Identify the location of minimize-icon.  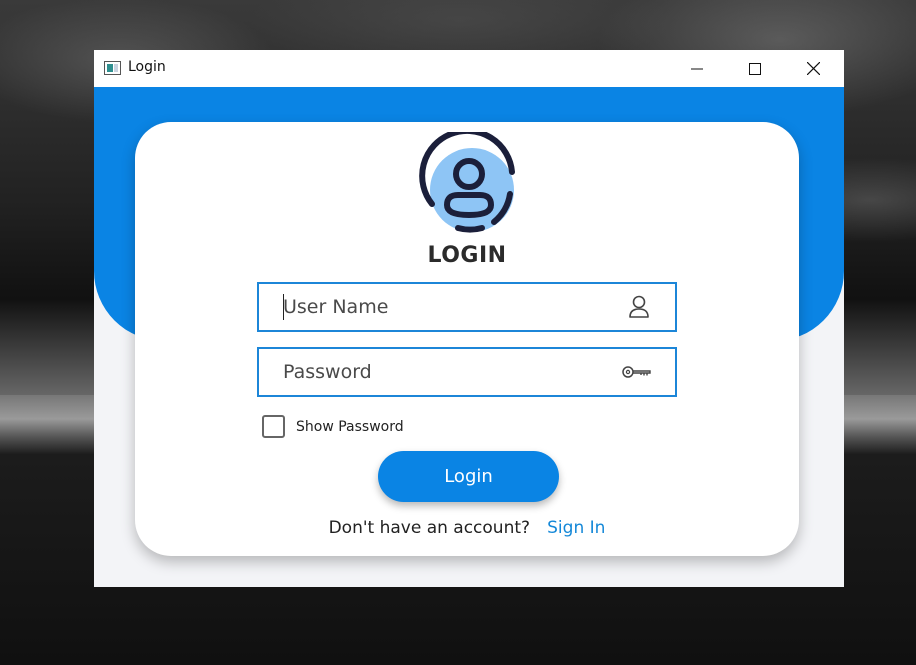
(697, 68).